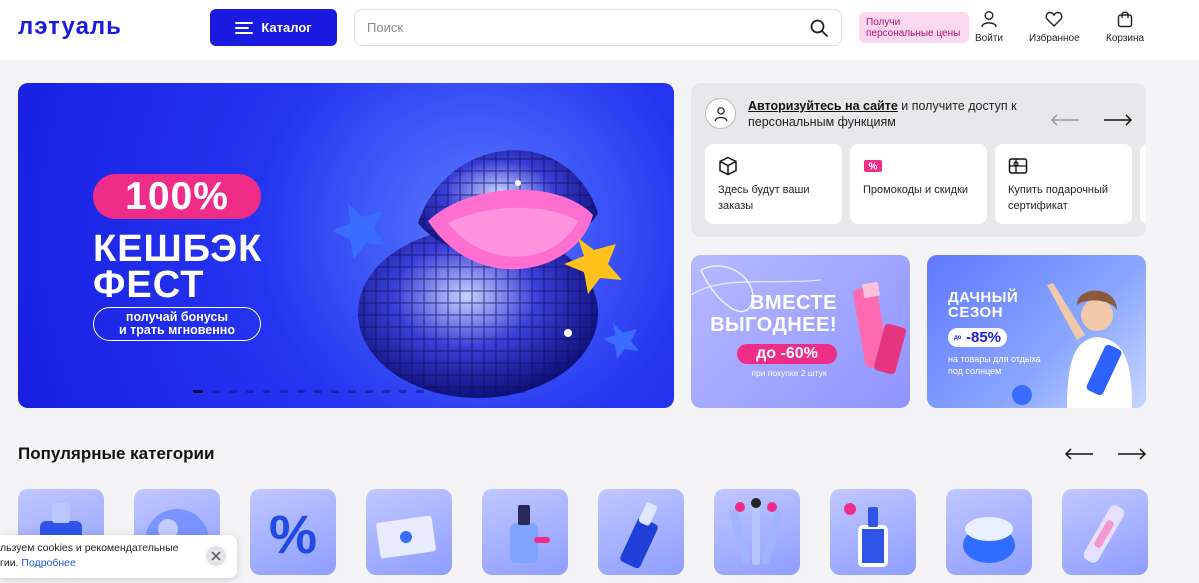 The image size is (1199, 583). I want to click on favorites-label: Избранное, so click(1054, 38).